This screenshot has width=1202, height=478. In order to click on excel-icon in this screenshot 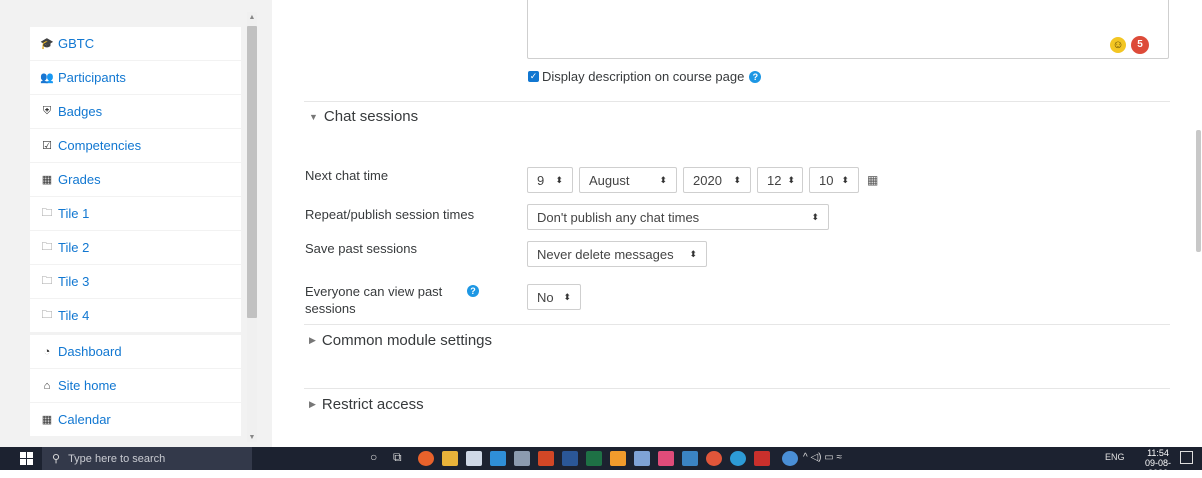, I will do `click(594, 458)`.